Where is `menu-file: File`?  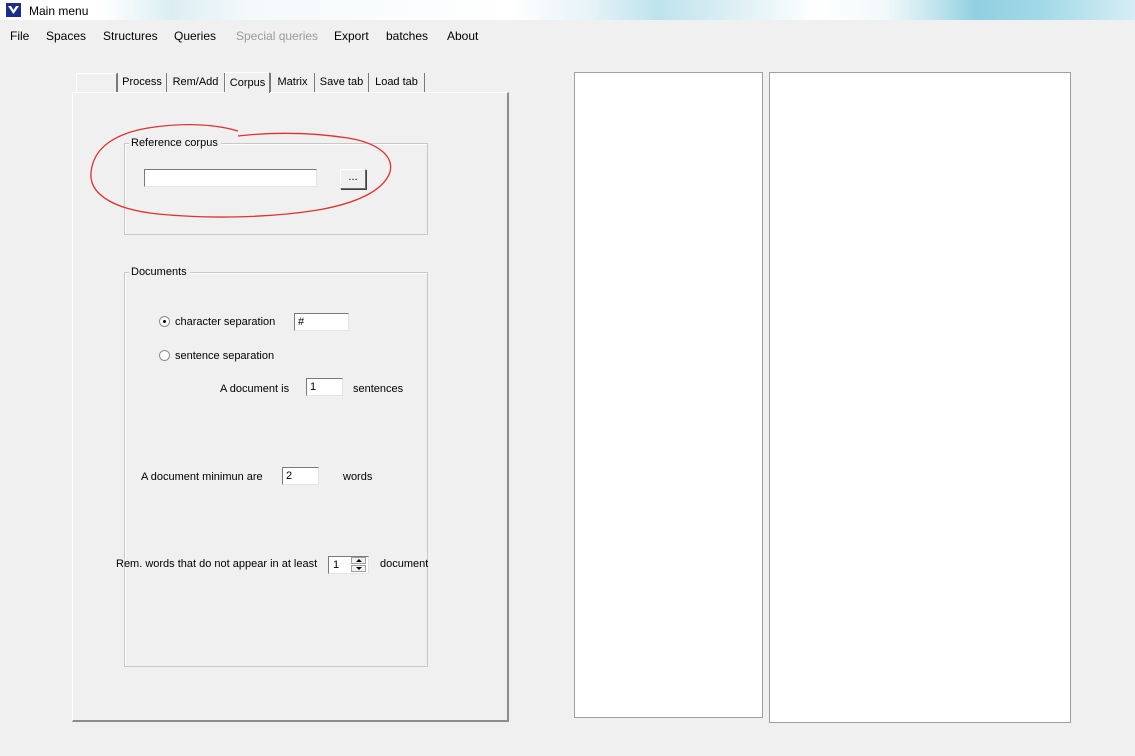 menu-file: File is located at coordinates (19, 36).